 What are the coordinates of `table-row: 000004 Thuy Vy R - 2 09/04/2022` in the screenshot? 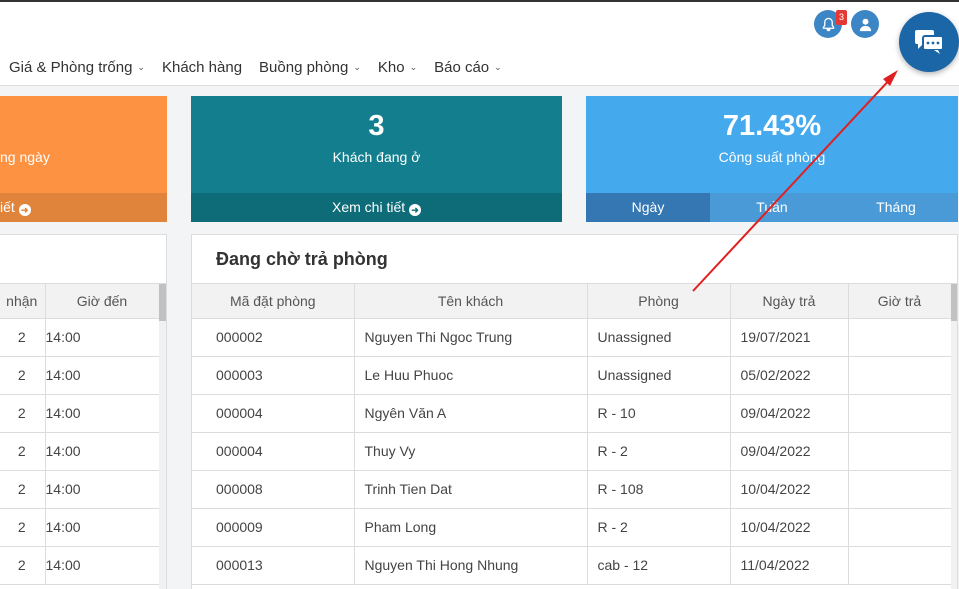 It's located at (572, 451).